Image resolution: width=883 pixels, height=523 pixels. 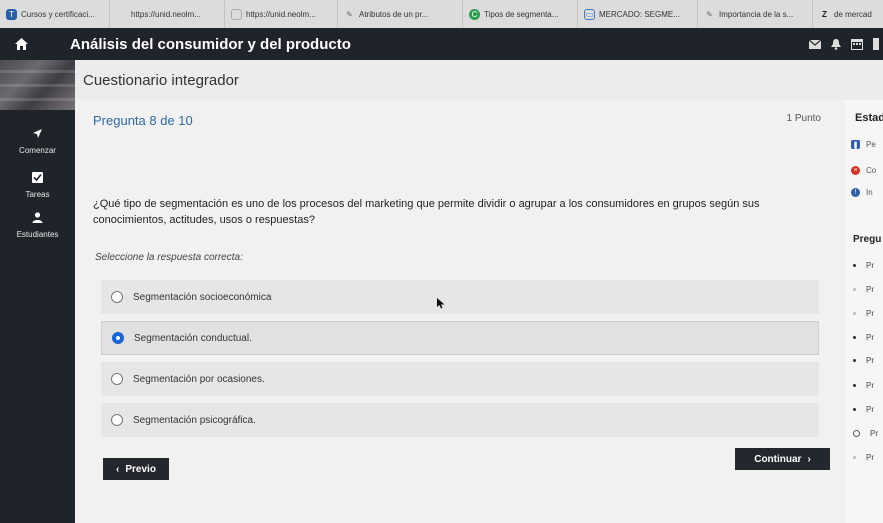 What do you see at coordinates (589, 14) in the screenshot?
I see `slides-icon: ▭` at bounding box center [589, 14].